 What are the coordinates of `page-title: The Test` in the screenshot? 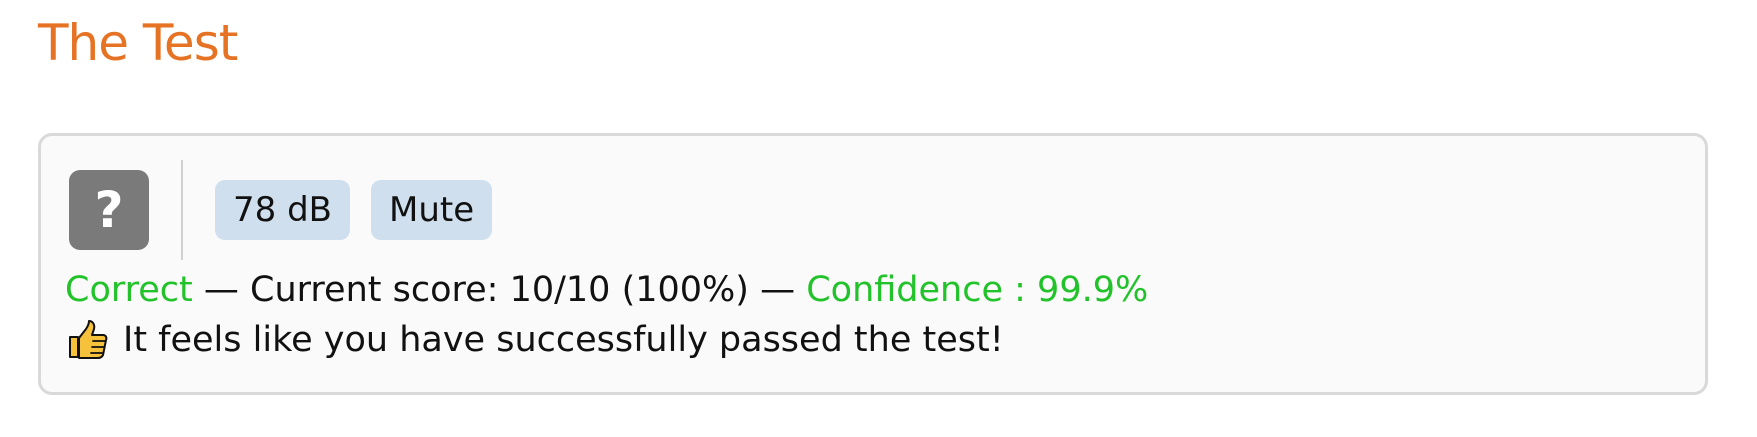 It's located at (138, 43).